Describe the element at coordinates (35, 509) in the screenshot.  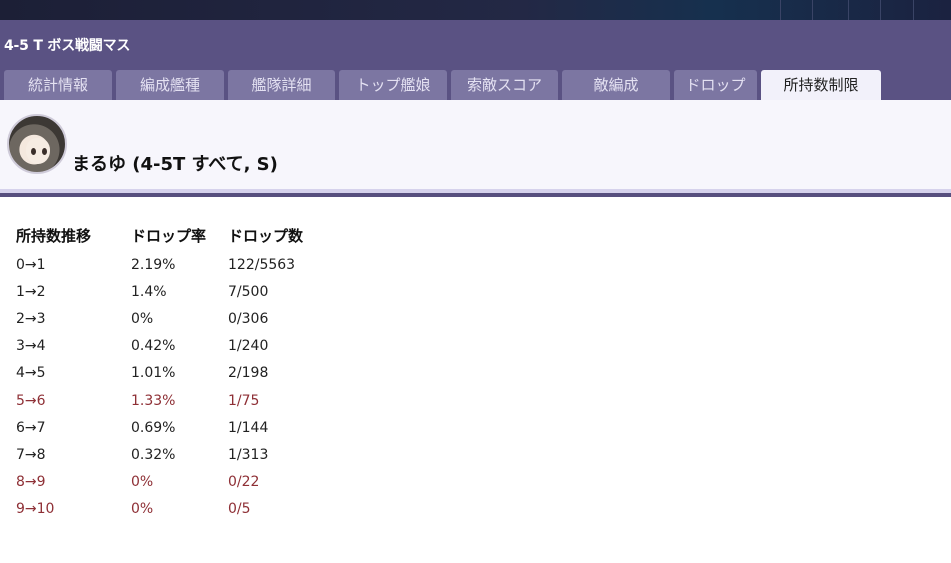
I see `cell-transition: 9→10` at that location.